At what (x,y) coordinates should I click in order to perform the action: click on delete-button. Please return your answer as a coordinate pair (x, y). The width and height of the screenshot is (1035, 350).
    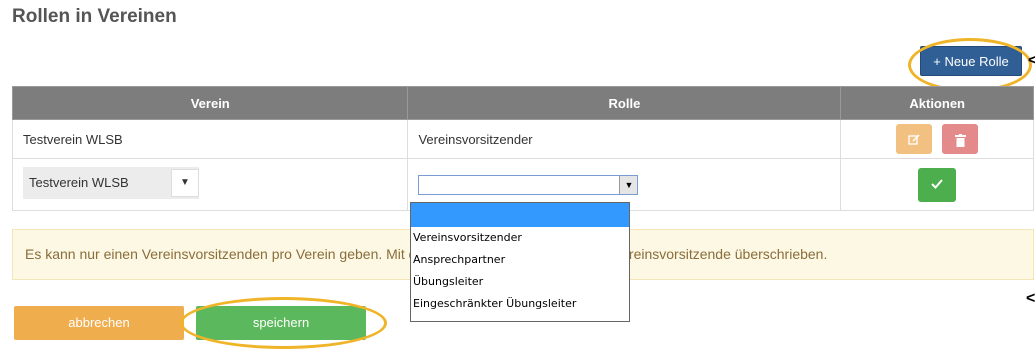
    Looking at the image, I should click on (960, 139).